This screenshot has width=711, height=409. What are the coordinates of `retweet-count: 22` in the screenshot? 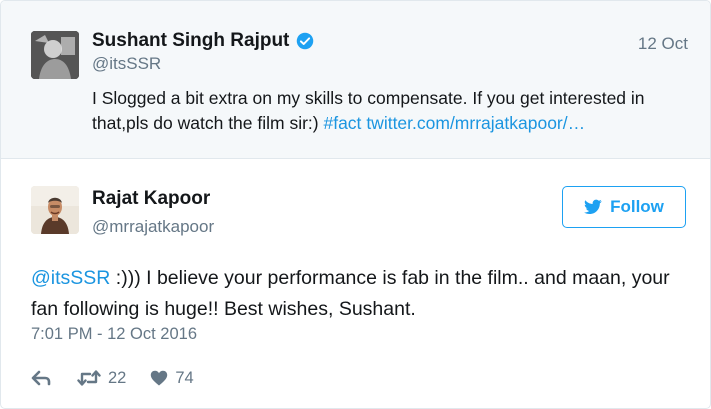 It's located at (117, 377).